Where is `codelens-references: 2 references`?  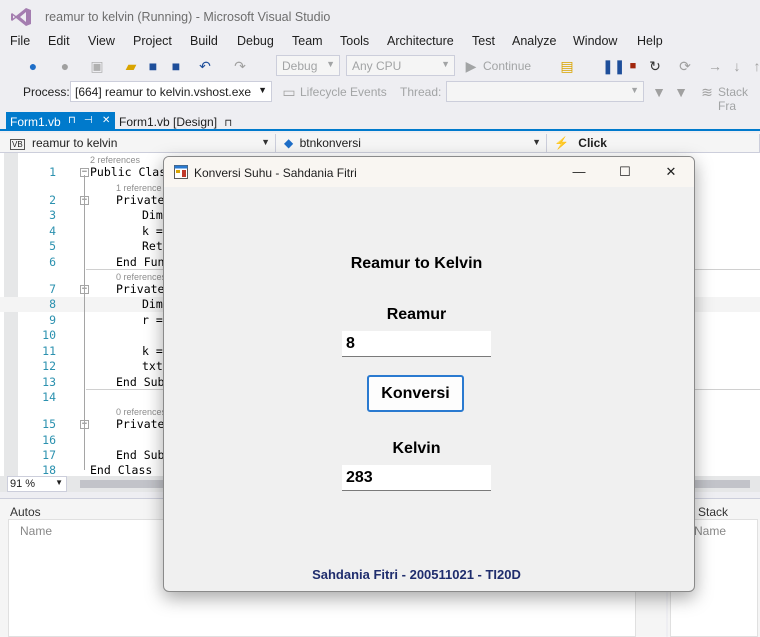
codelens-references: 2 references is located at coordinates (115, 160).